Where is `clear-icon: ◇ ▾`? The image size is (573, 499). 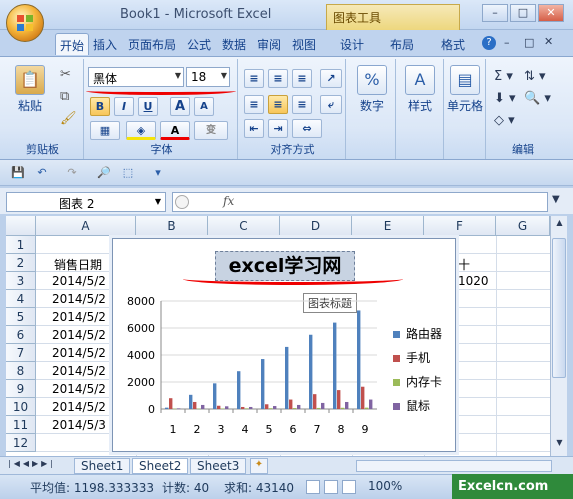 clear-icon: ◇ ▾ is located at coordinates (504, 120).